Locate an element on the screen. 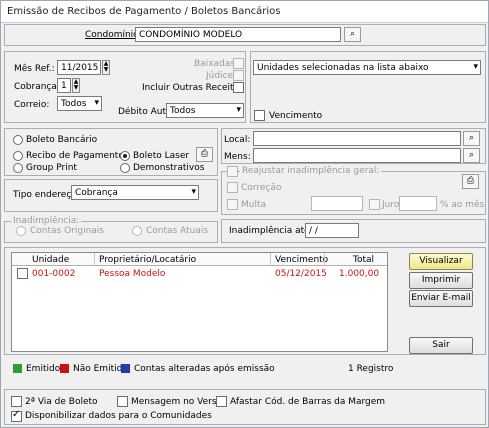  row-proprietario: Pessoa Modelo is located at coordinates (132, 274).